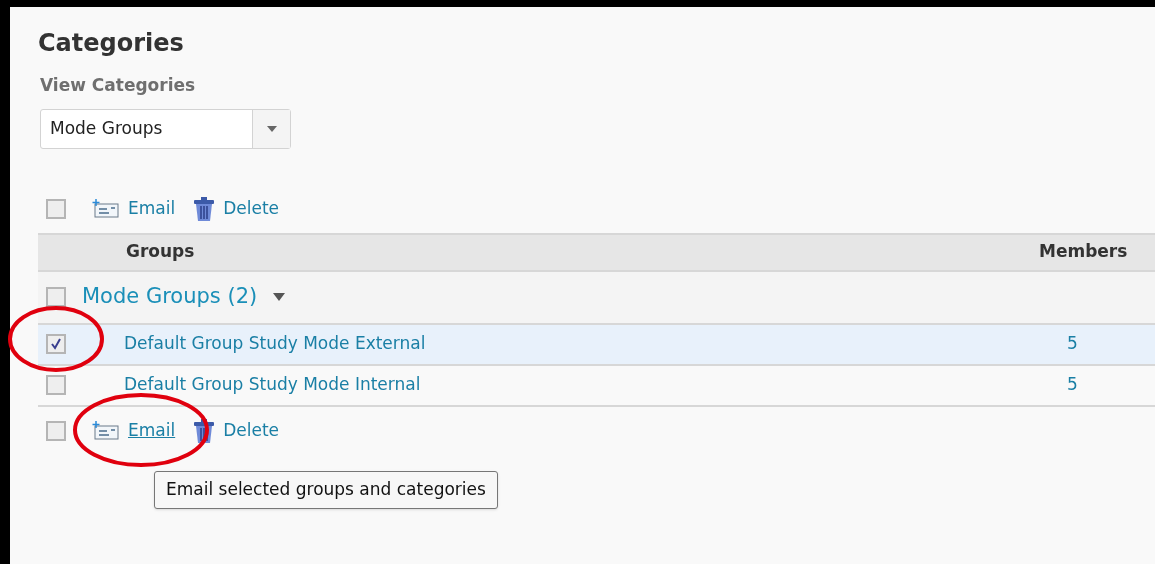 Image resolution: width=1155 pixels, height=564 pixels. Describe the element at coordinates (160, 252) in the screenshot. I see `column-header: Groups` at that location.